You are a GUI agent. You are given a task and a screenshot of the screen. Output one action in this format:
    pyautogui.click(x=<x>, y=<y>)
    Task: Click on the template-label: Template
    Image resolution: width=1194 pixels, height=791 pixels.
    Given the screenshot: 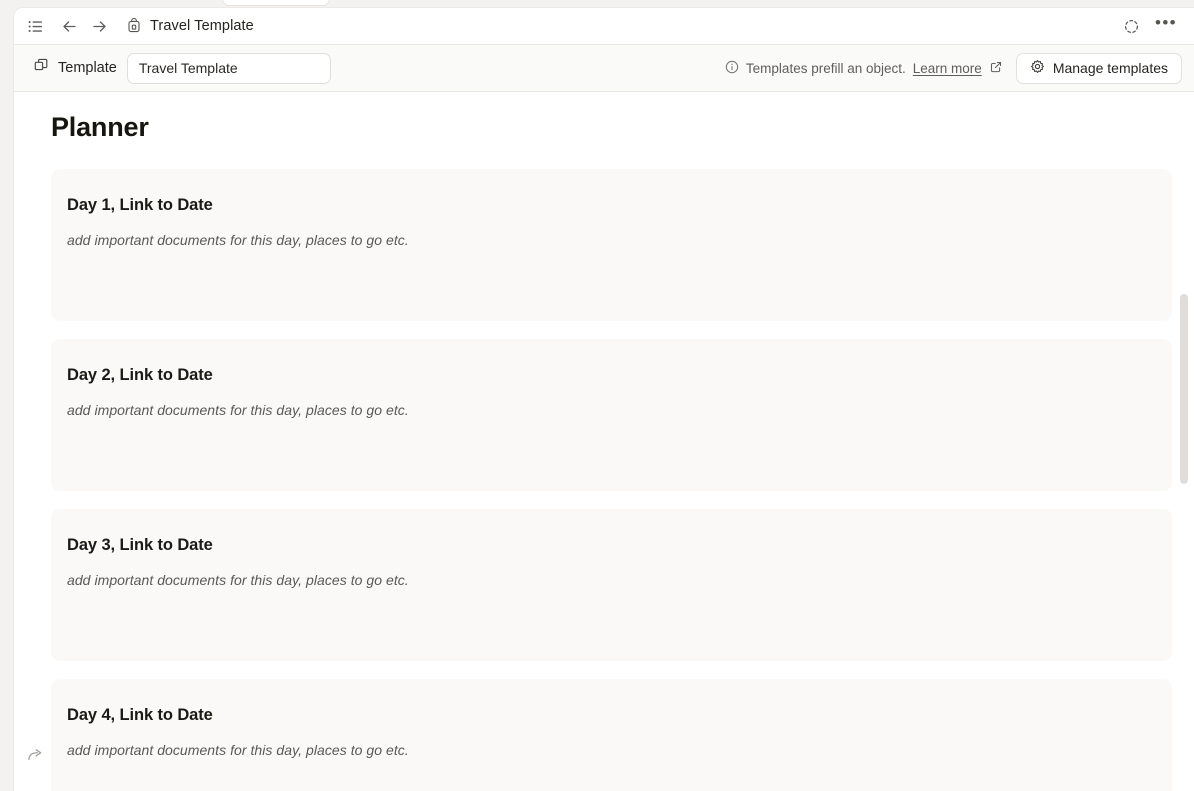 What is the action you would take?
    pyautogui.click(x=87, y=68)
    